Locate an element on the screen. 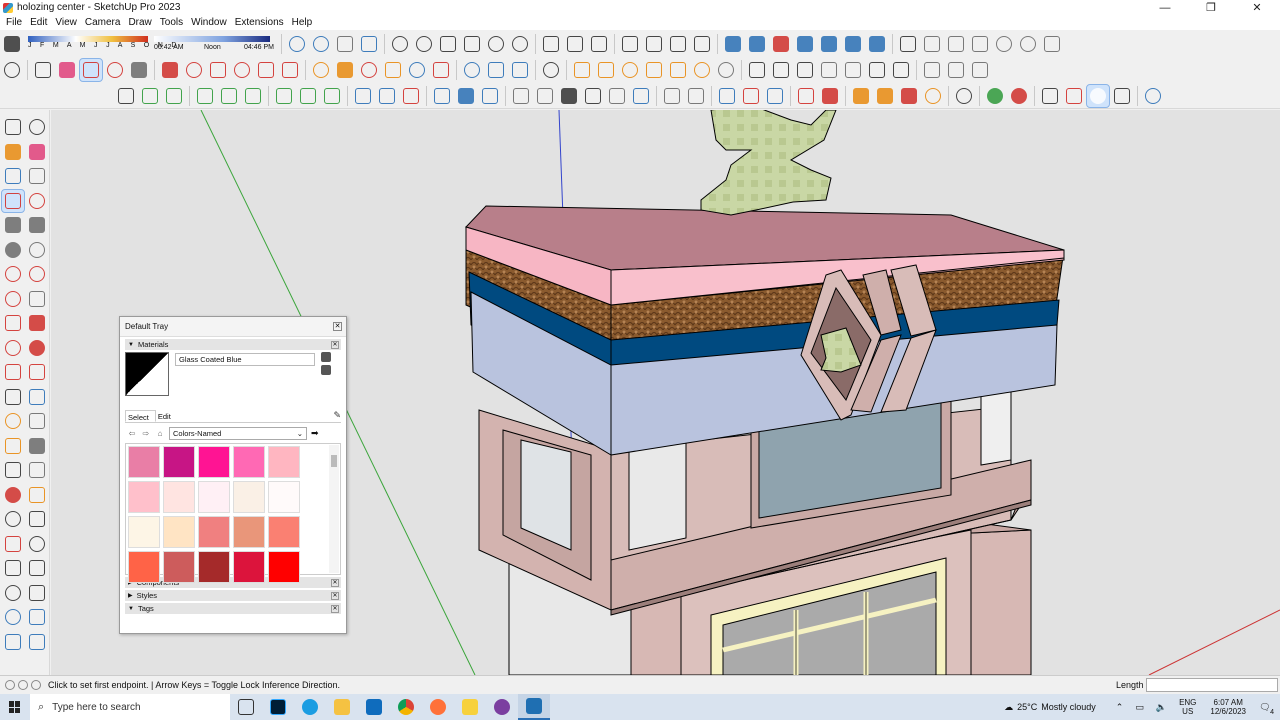  shaded-icon is located at coordinates (1004, 44).